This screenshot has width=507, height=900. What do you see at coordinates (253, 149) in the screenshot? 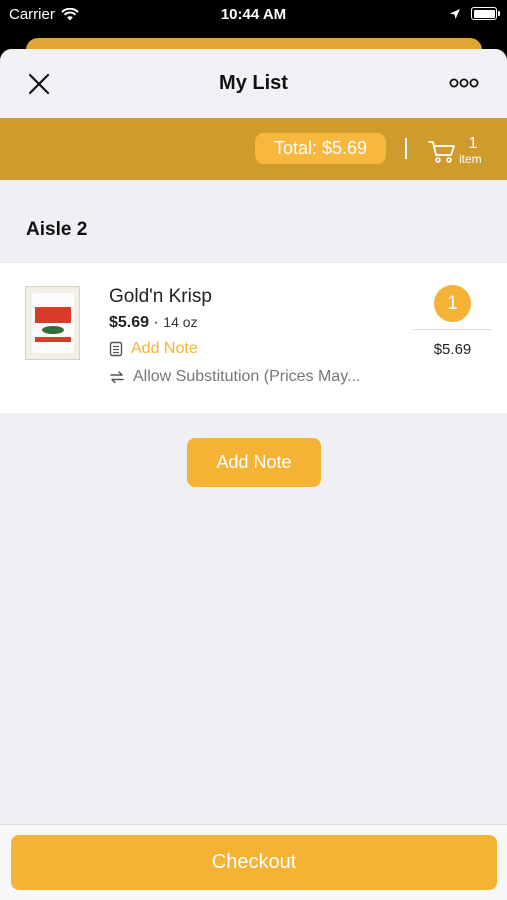
I see `total-bar: Total: $5.69 1 item` at bounding box center [253, 149].